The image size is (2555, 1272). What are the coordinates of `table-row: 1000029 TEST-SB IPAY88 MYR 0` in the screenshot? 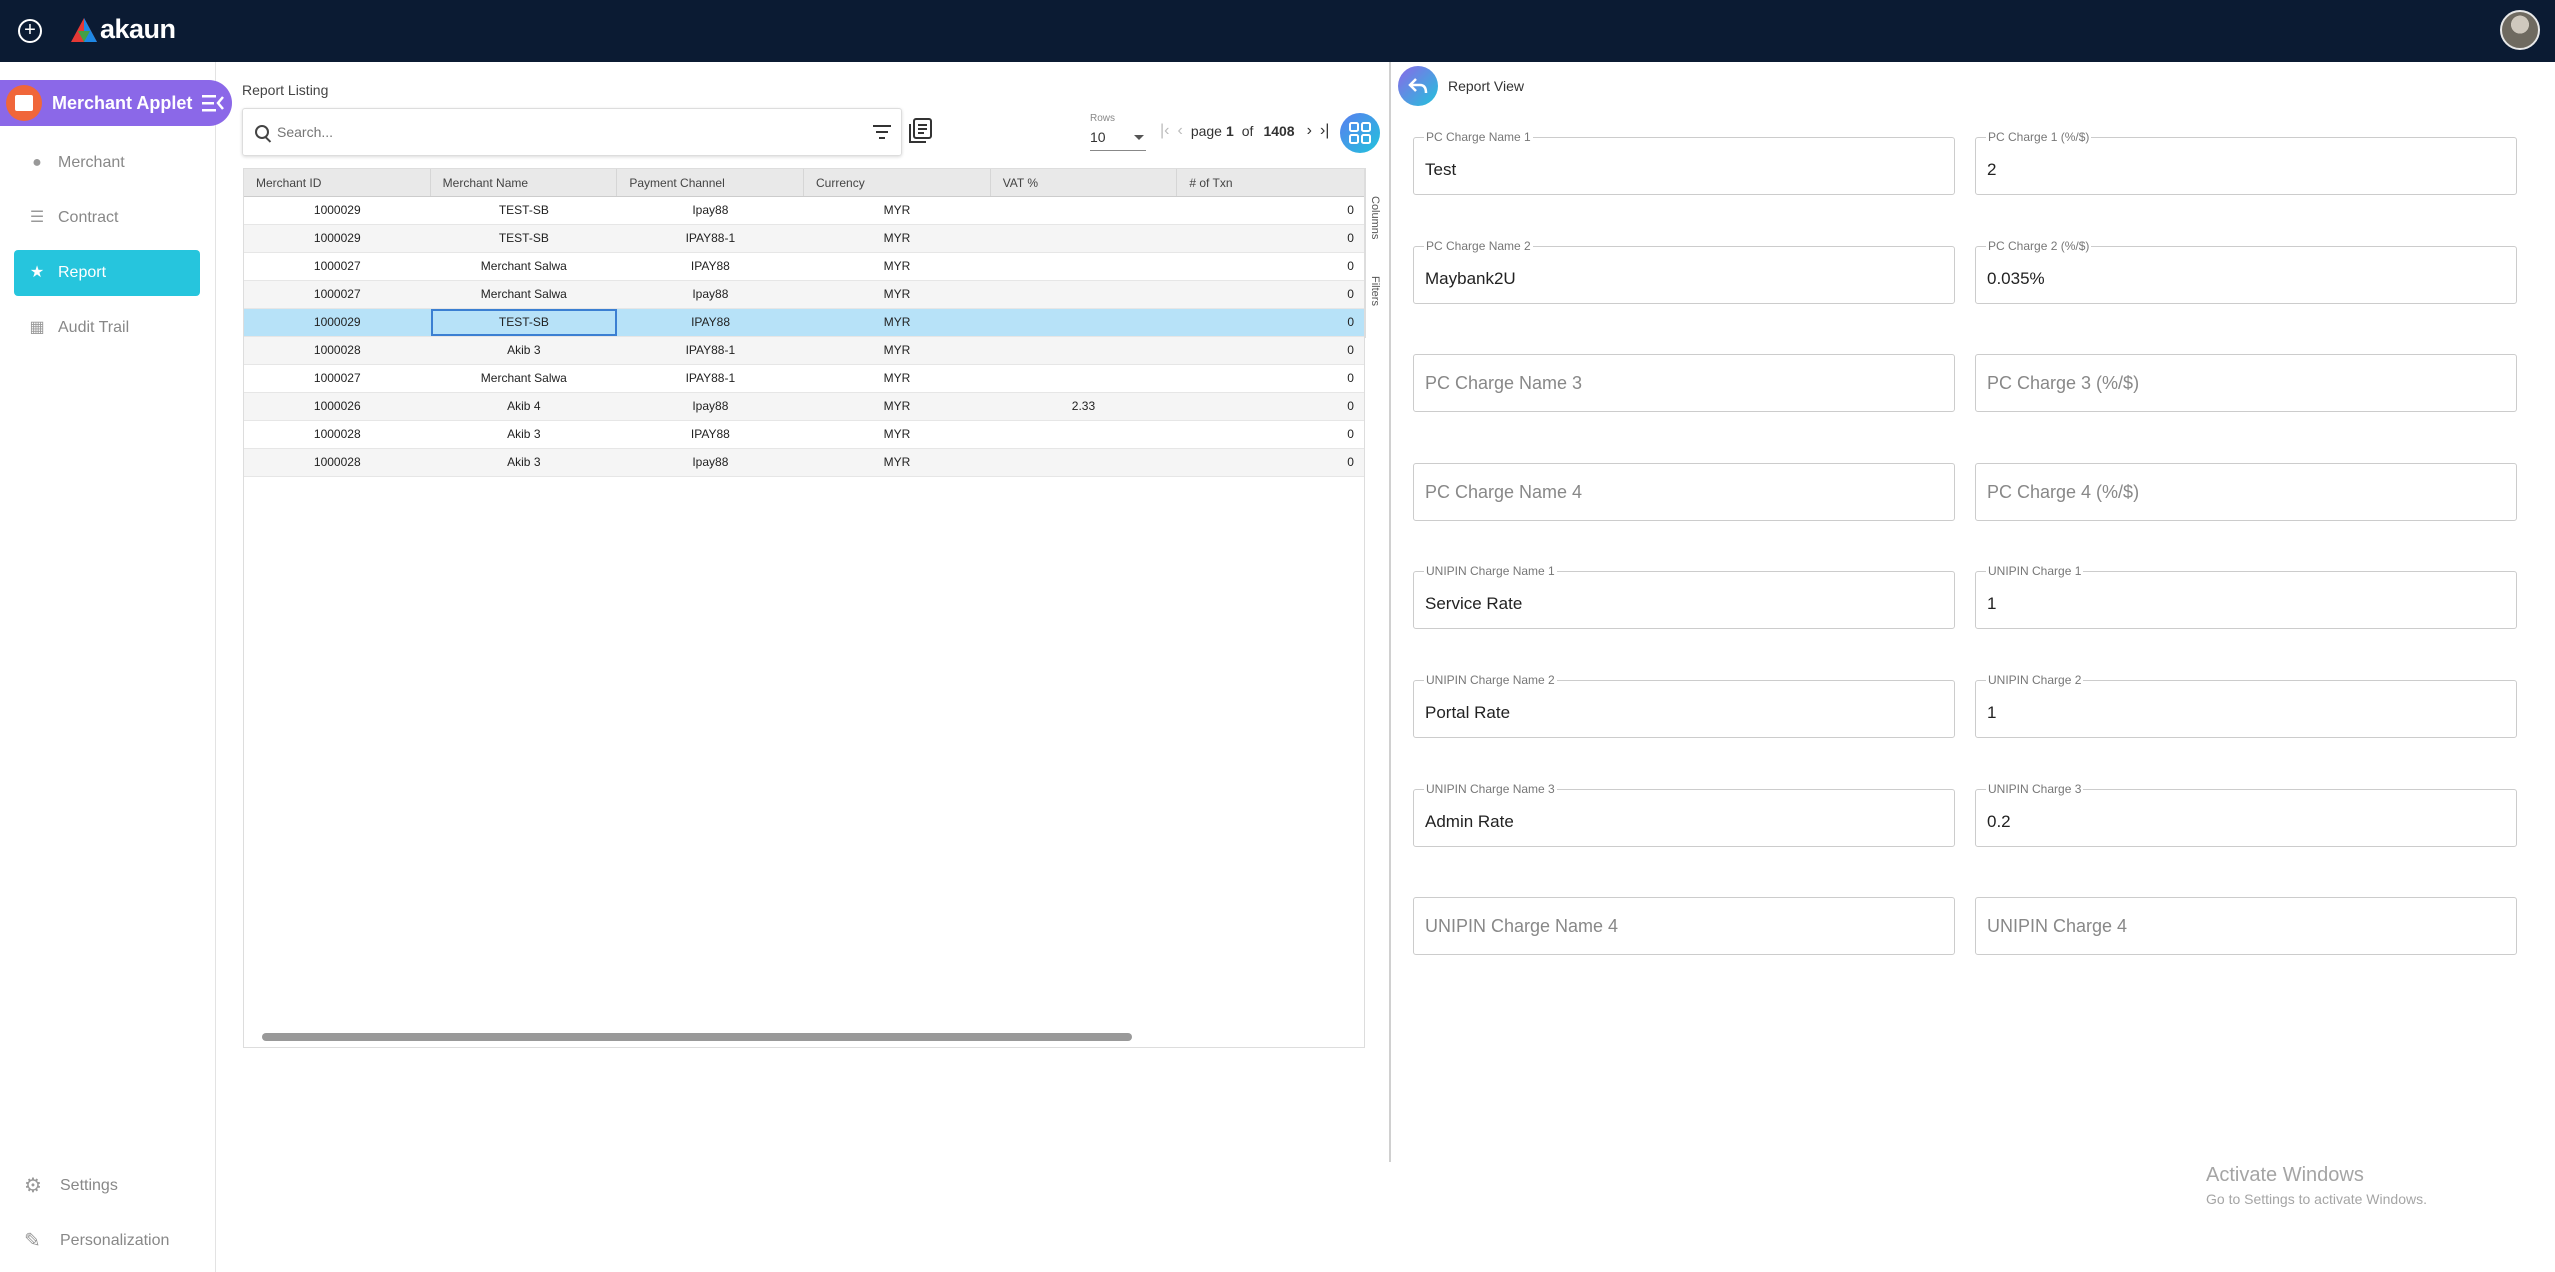 It's located at (804, 323).